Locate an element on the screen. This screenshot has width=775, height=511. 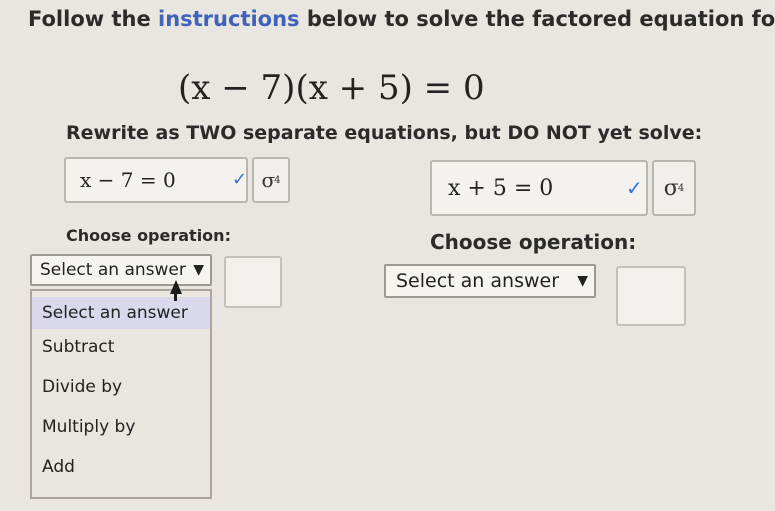
left-sigma-button: σ4 is located at coordinates (271, 180).